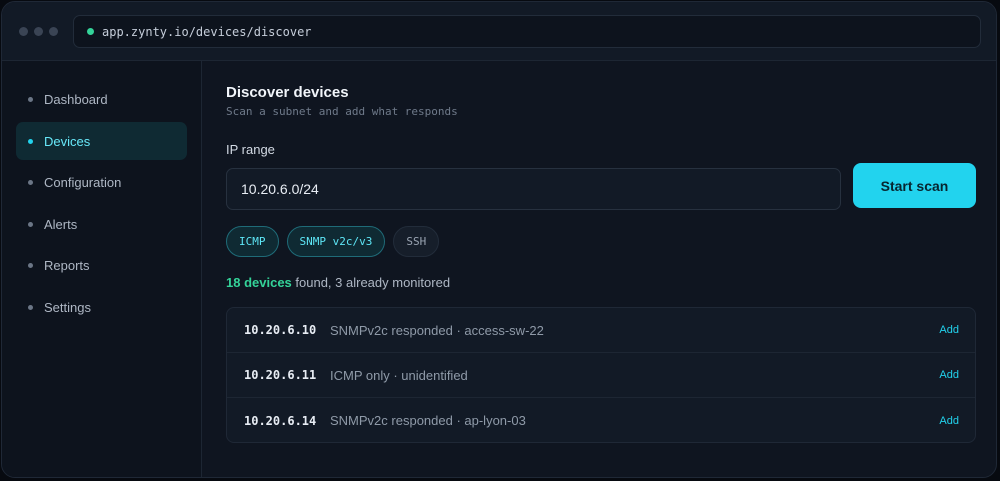 The width and height of the screenshot is (1000, 481). I want to click on secure-indicator-icon, so click(90, 31).